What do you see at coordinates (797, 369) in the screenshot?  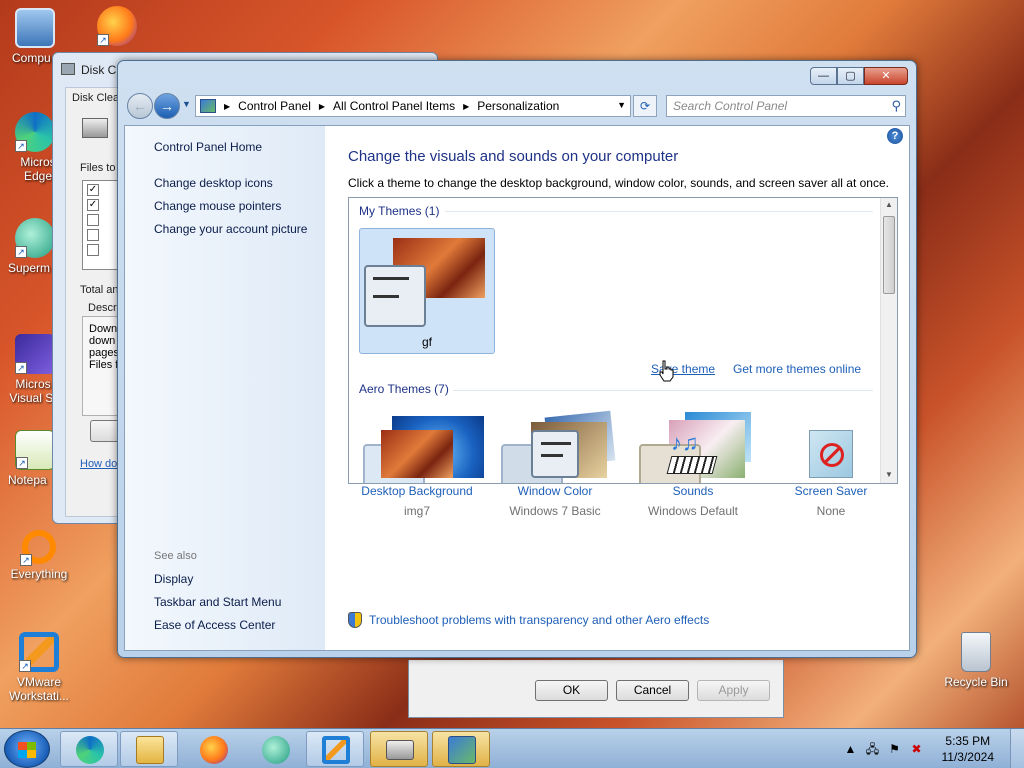 I see `get-more-themes-link: Get more themes online` at bounding box center [797, 369].